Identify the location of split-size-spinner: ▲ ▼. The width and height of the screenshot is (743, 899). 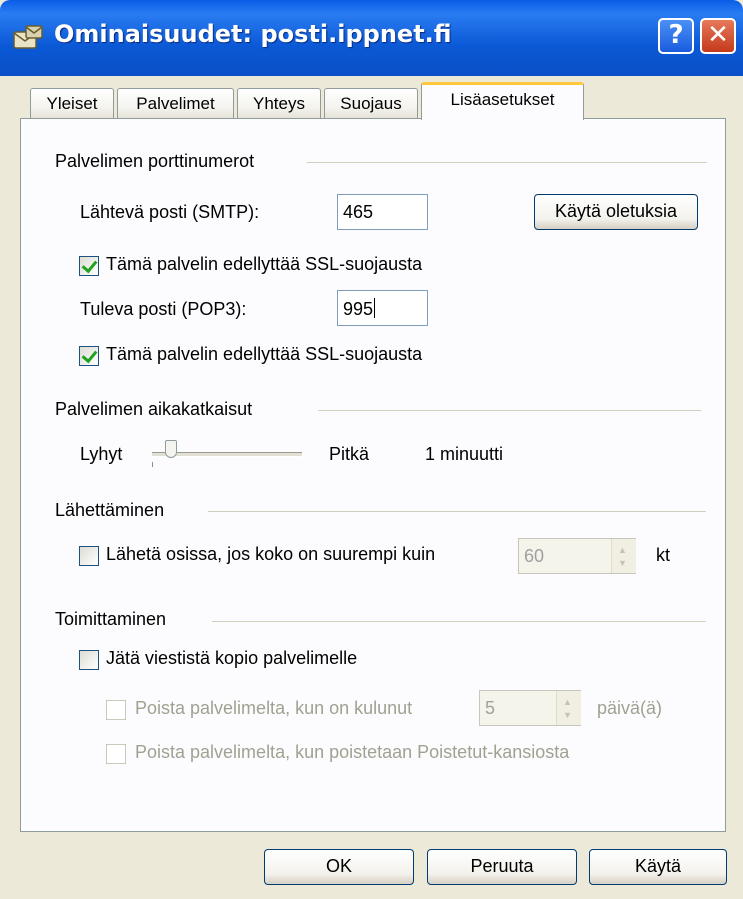
(623, 556).